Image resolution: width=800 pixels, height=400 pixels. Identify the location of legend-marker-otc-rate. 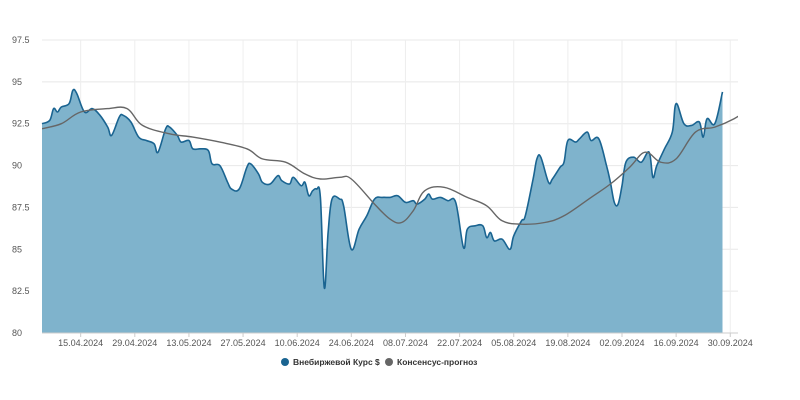
(285, 362).